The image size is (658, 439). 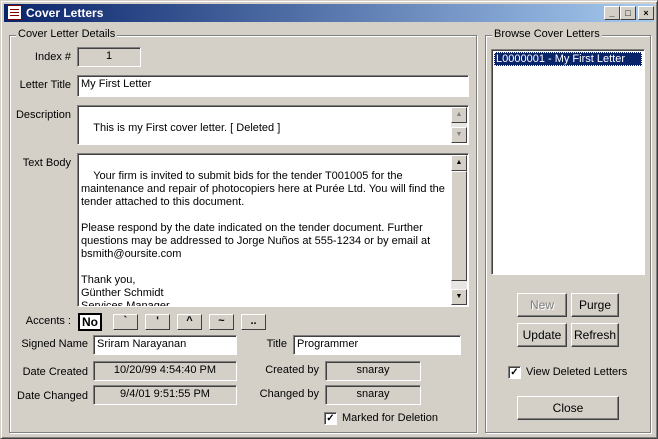 What do you see at coordinates (67, 34) in the screenshot?
I see `details-group-label: Cover Letter Details` at bounding box center [67, 34].